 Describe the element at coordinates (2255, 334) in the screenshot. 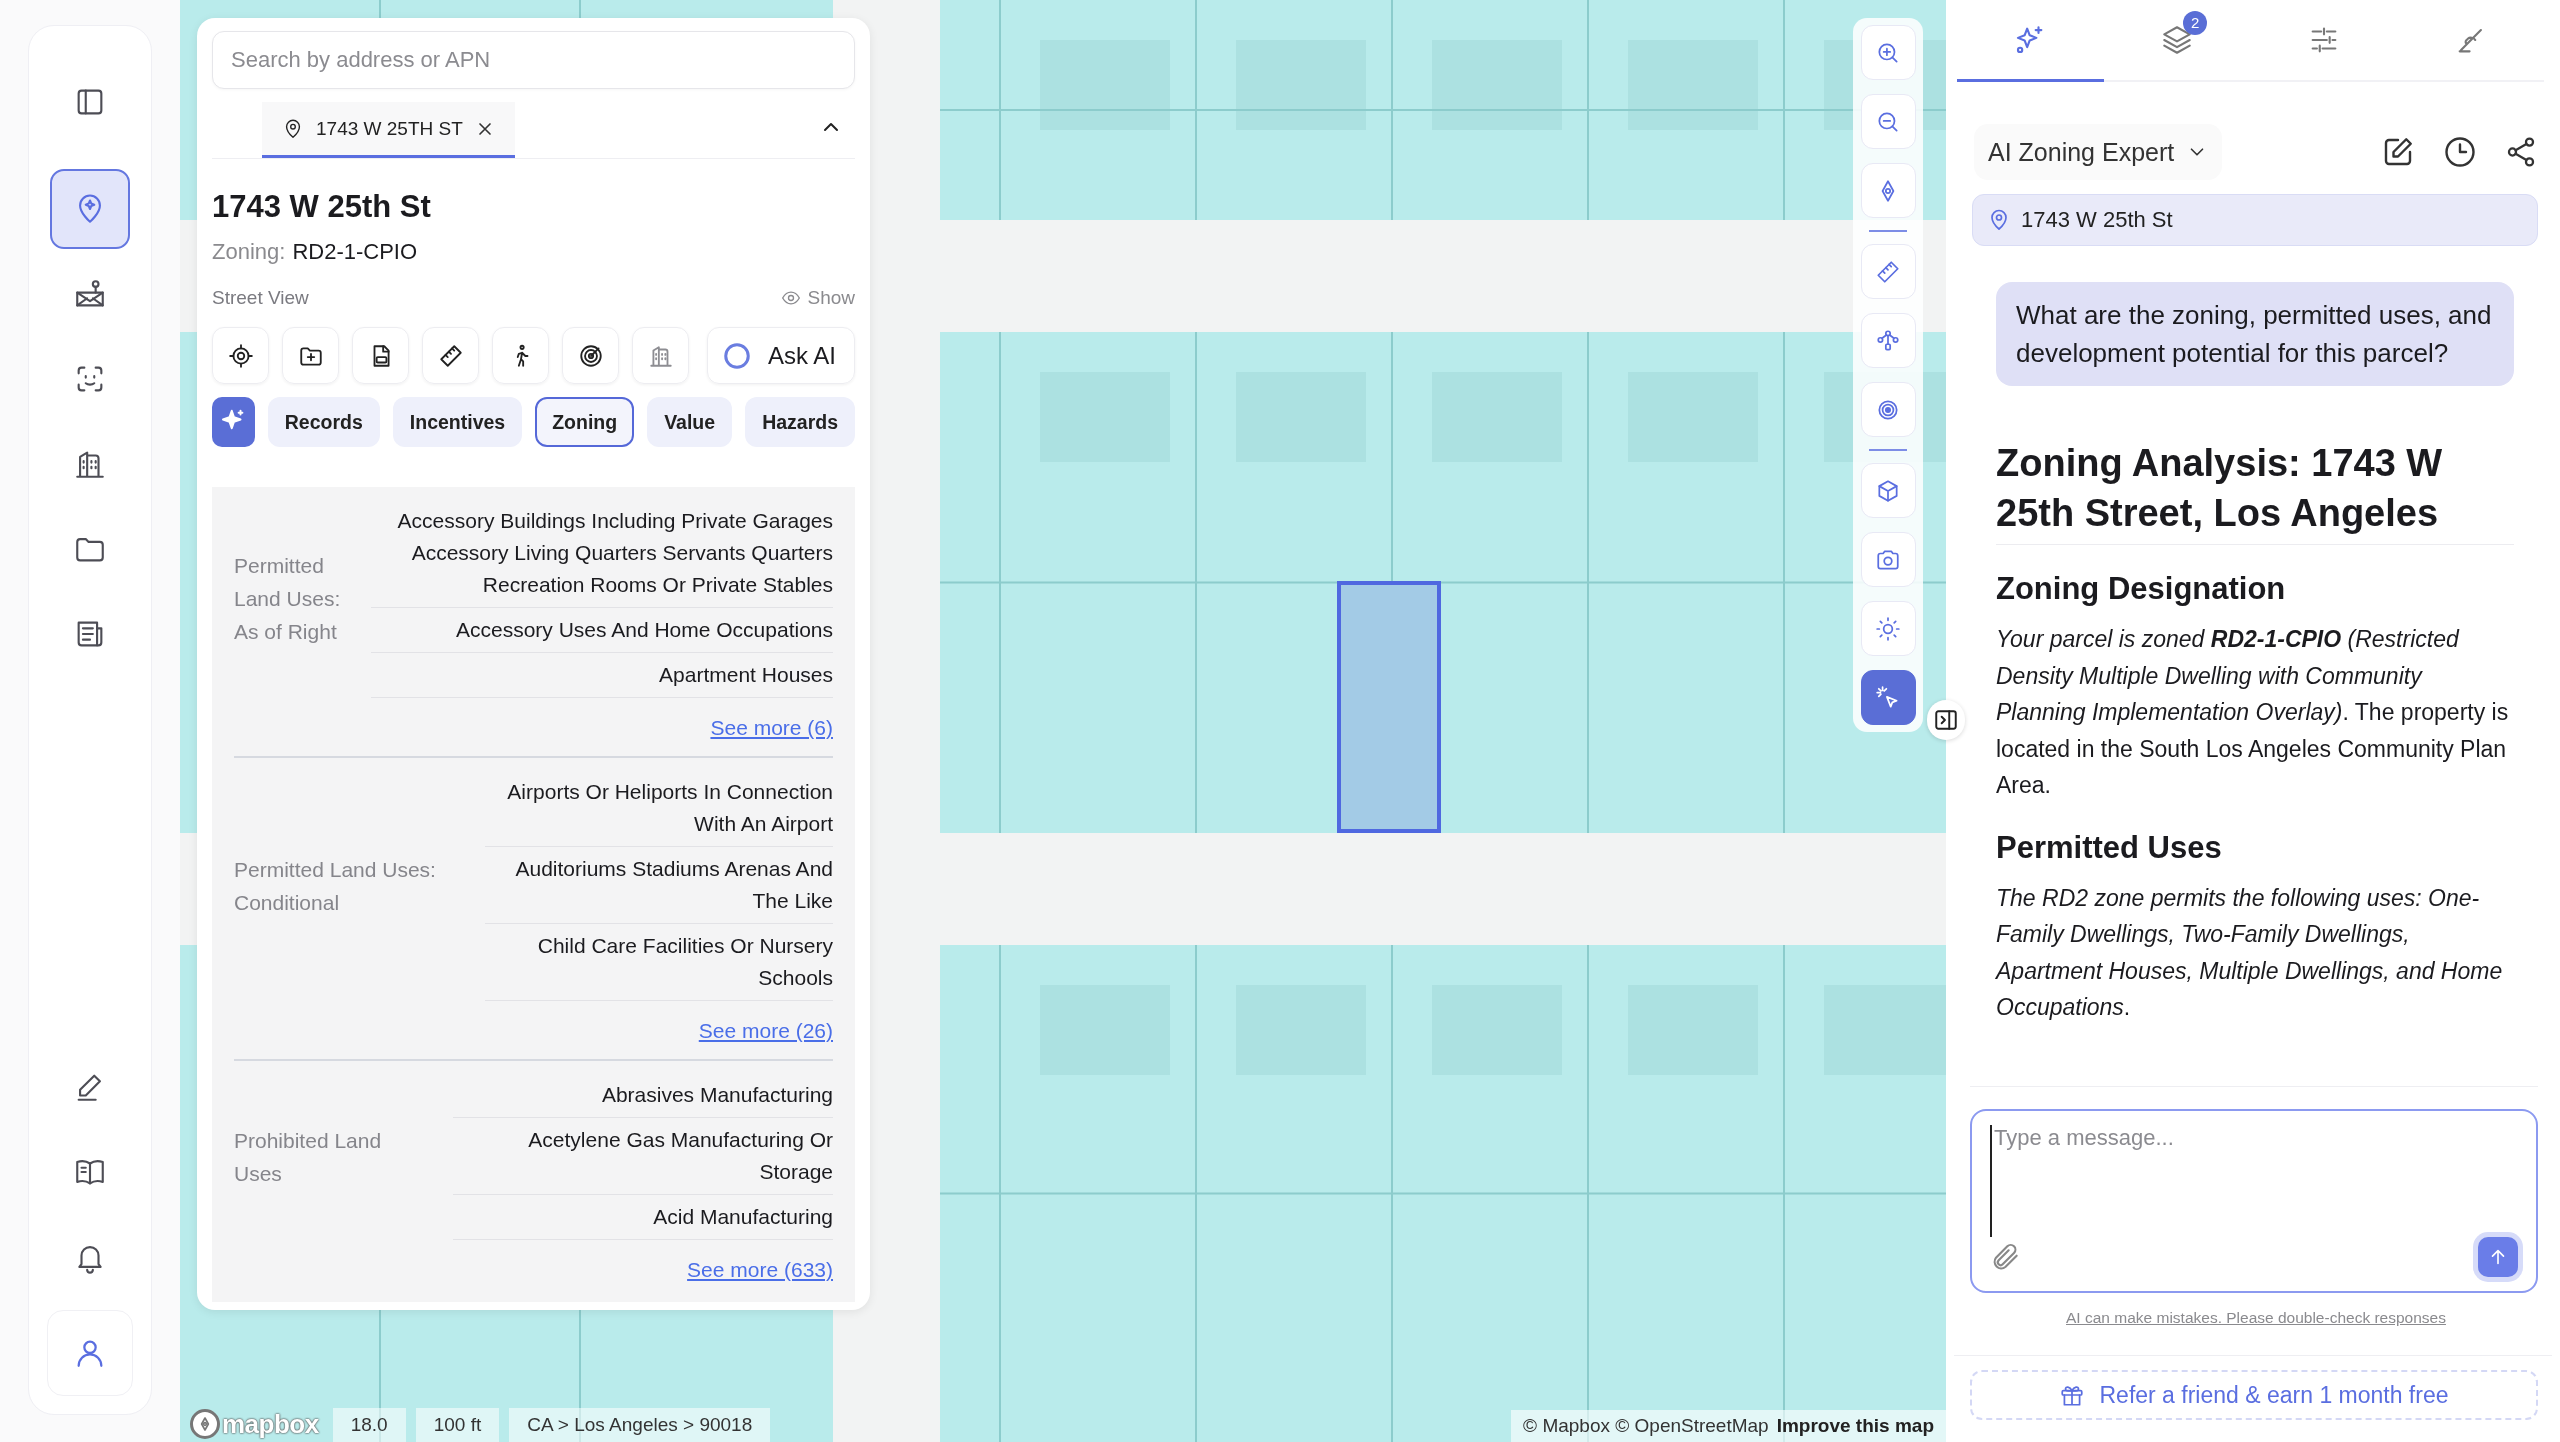

I see `user-message: What are the zoning, permitted uses, and development potential for this parcel?` at that location.